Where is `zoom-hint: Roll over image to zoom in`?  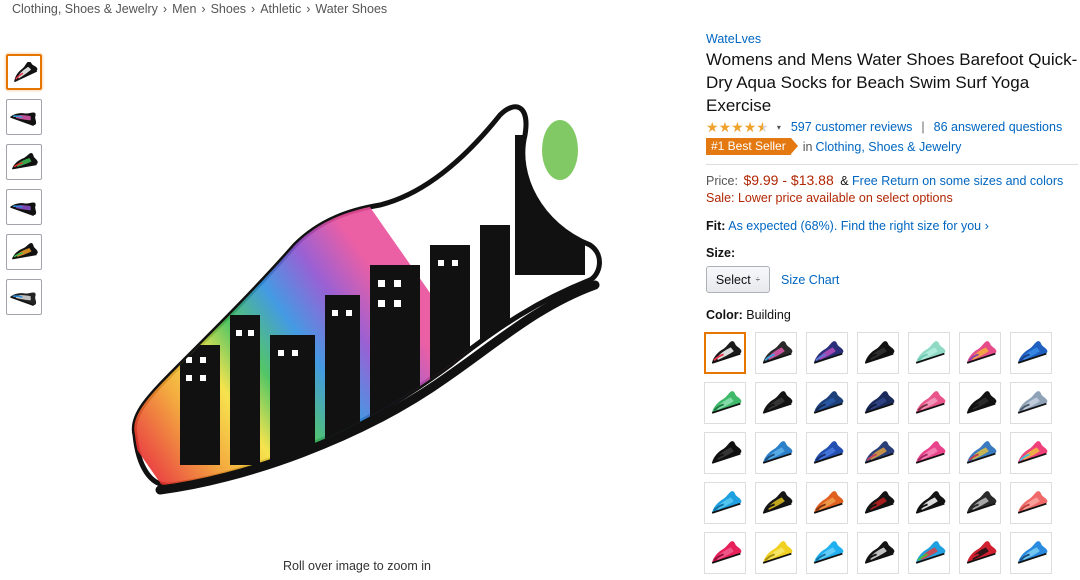 zoom-hint: Roll over image to zoom in is located at coordinates (357, 566).